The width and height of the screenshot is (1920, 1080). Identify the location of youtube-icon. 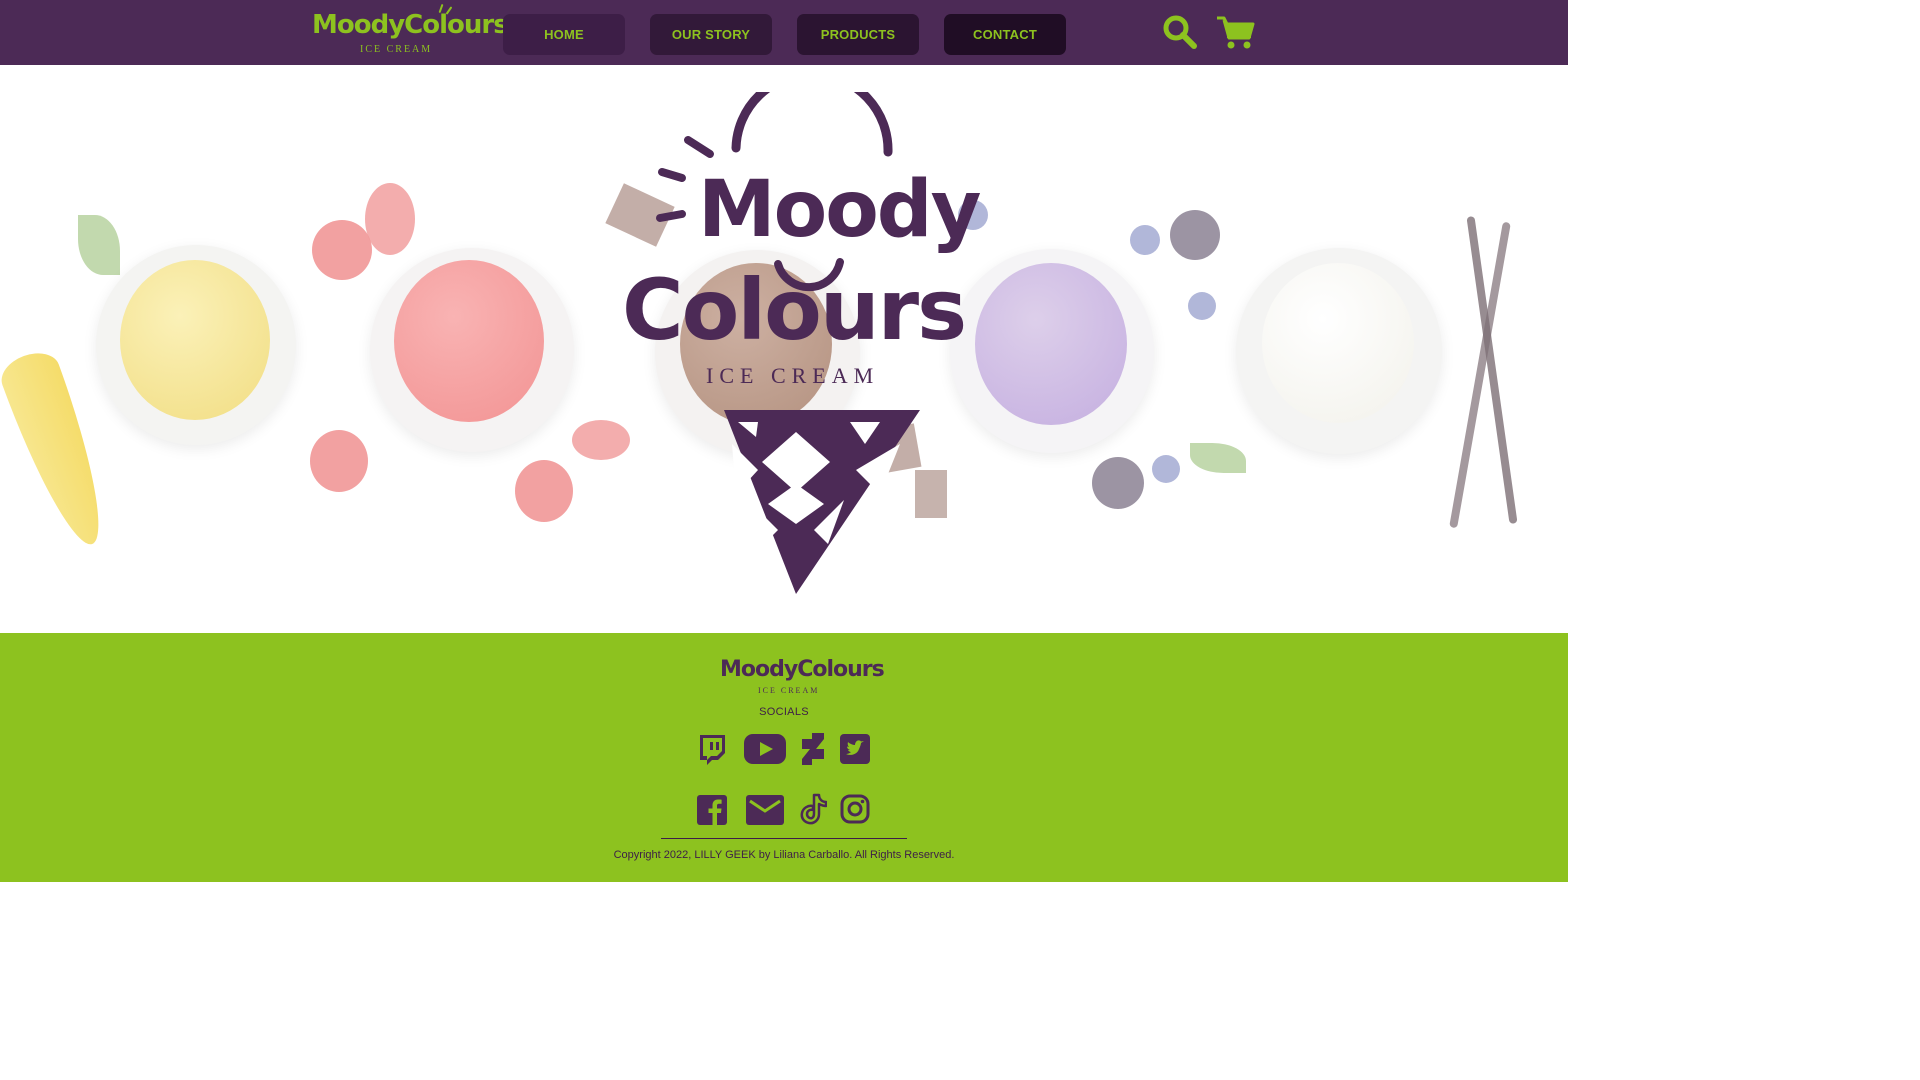
(765, 749).